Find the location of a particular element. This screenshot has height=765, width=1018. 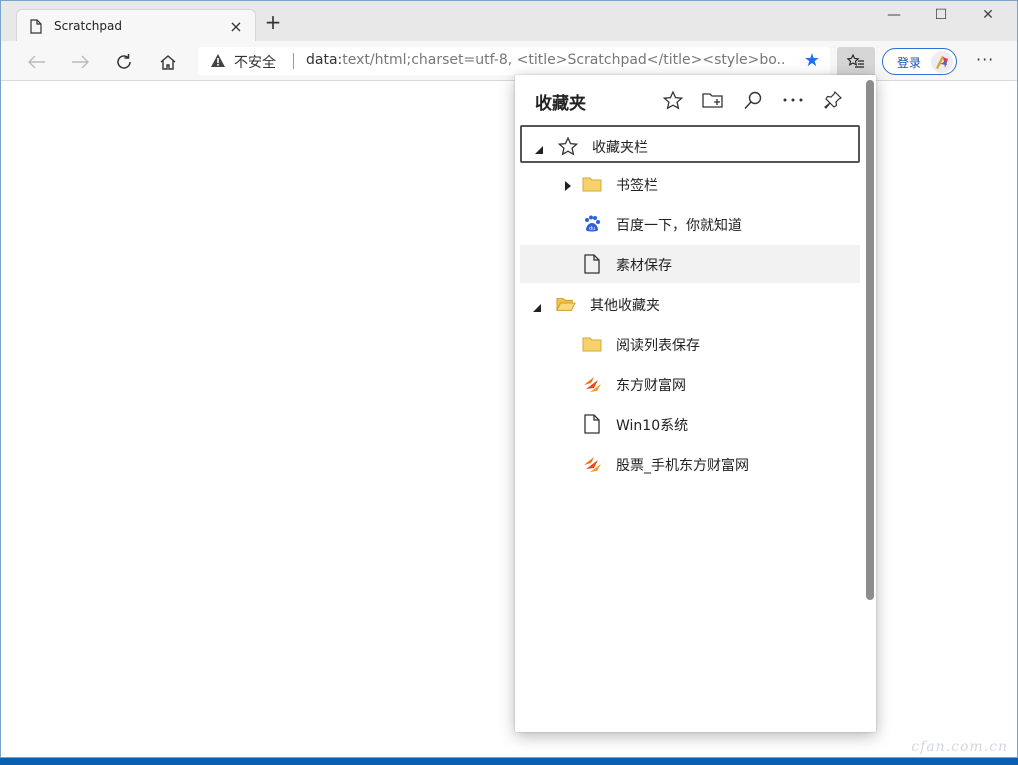

home-icon is located at coordinates (168, 62).